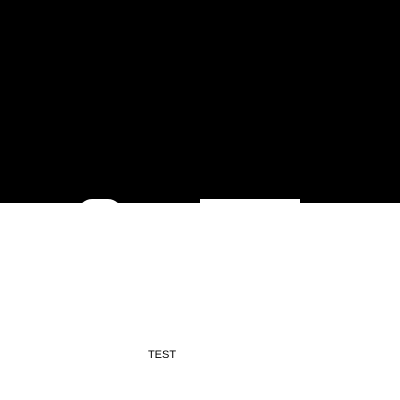  What do you see at coordinates (162, 355) in the screenshot?
I see `test-label: TEST` at bounding box center [162, 355].